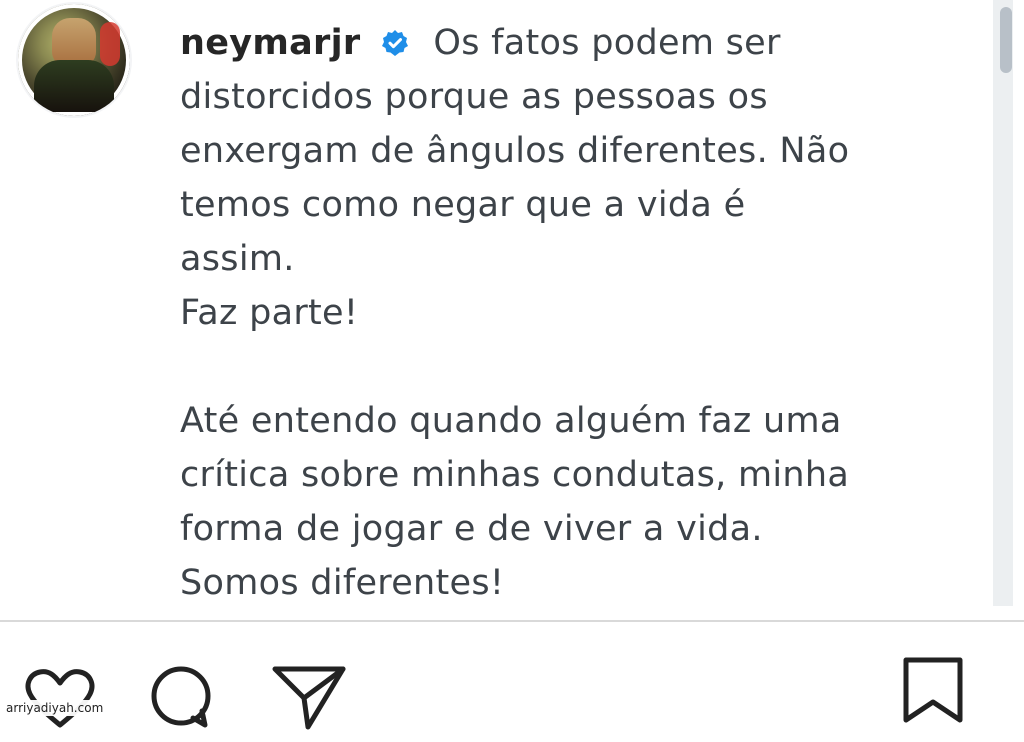  Describe the element at coordinates (512, 690) in the screenshot. I see `post-actions` at that location.